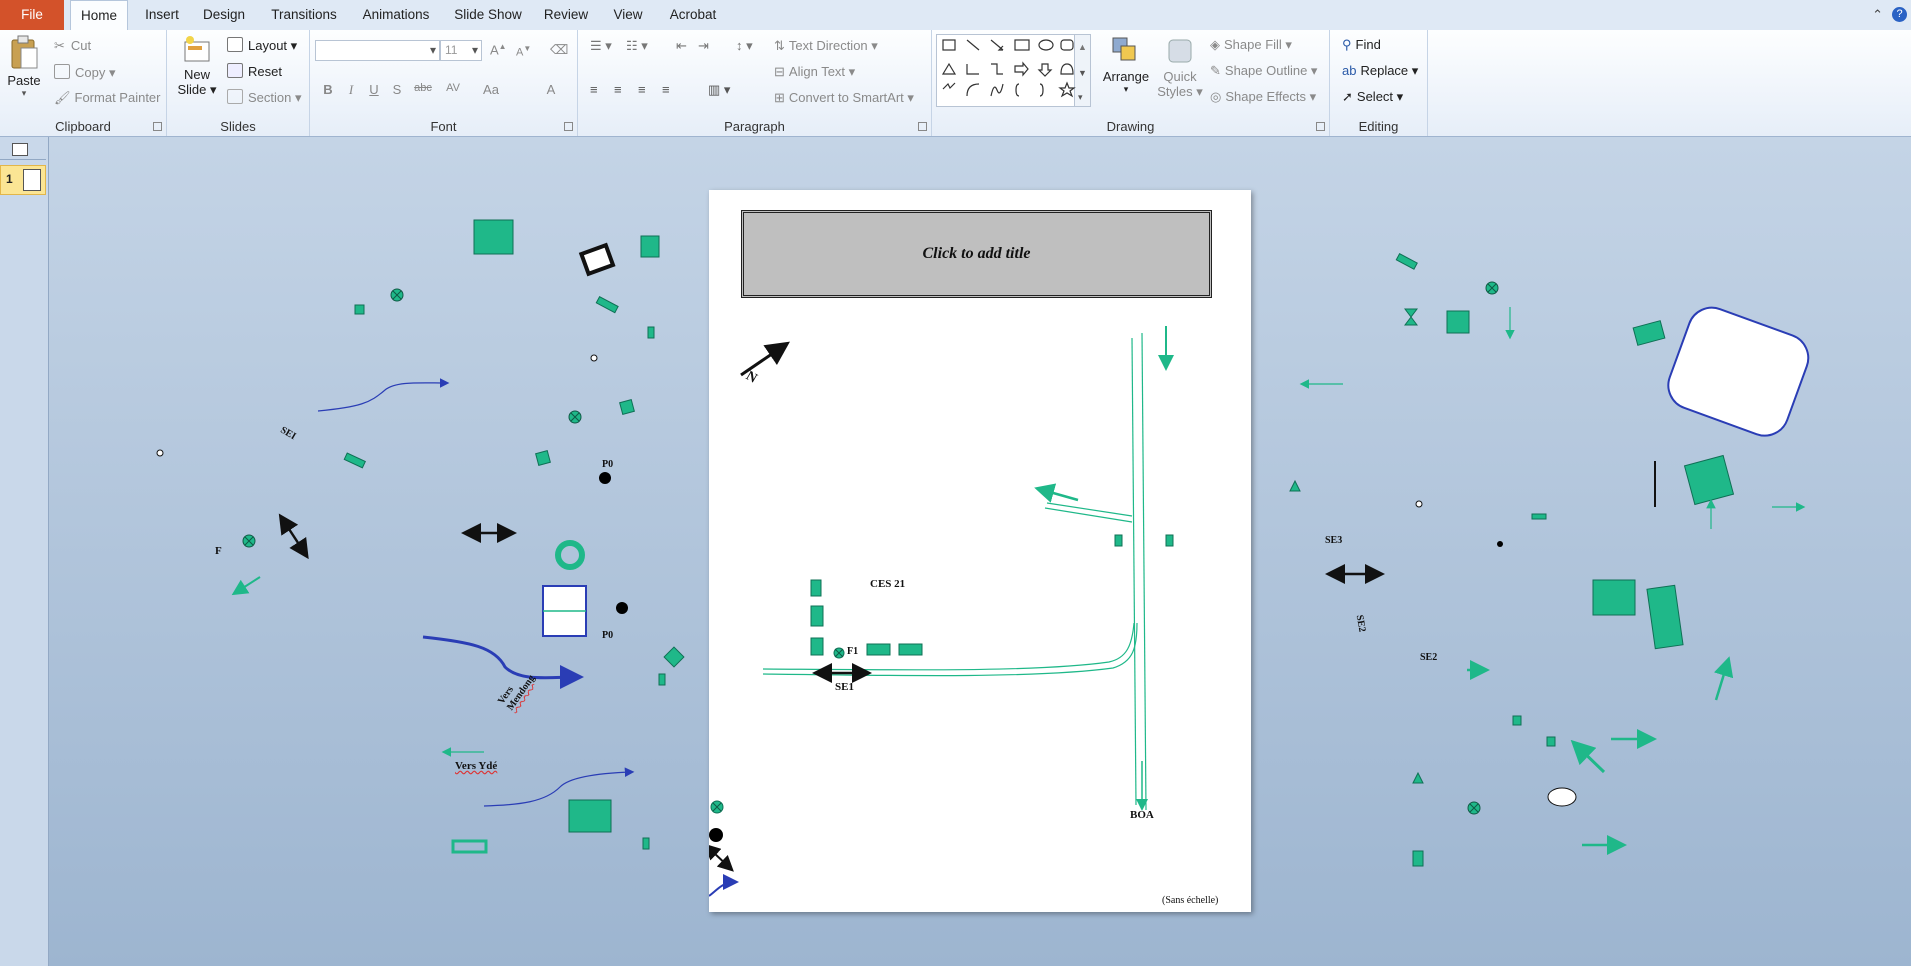 The height and width of the screenshot is (966, 1911). What do you see at coordinates (1320, 126) in the screenshot?
I see `drawing-launcher-icon` at bounding box center [1320, 126].